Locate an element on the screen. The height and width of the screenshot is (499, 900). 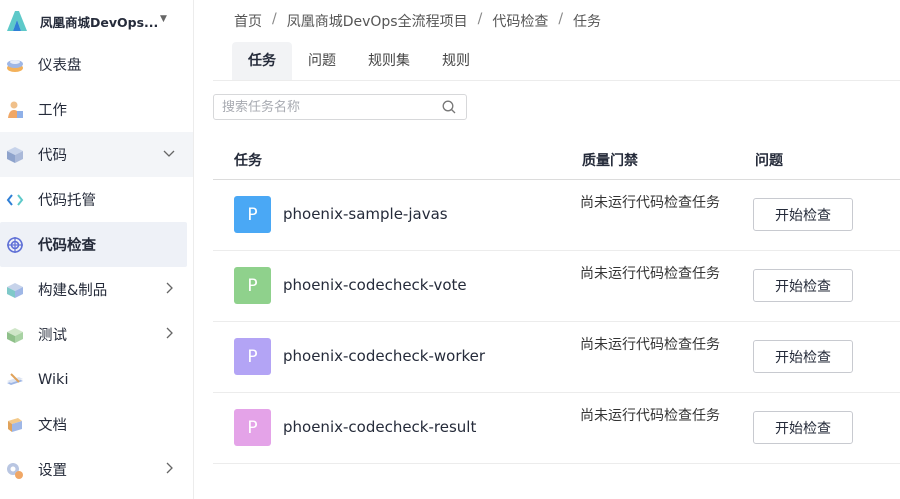
sidebar-item-build: 构建&制品 is located at coordinates (96, 289).